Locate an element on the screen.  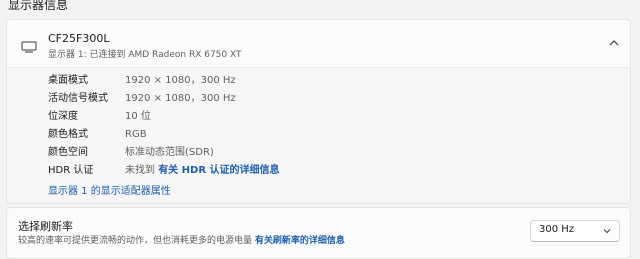
refresh-rate-title: 选择刷新率 is located at coordinates (45, 226).